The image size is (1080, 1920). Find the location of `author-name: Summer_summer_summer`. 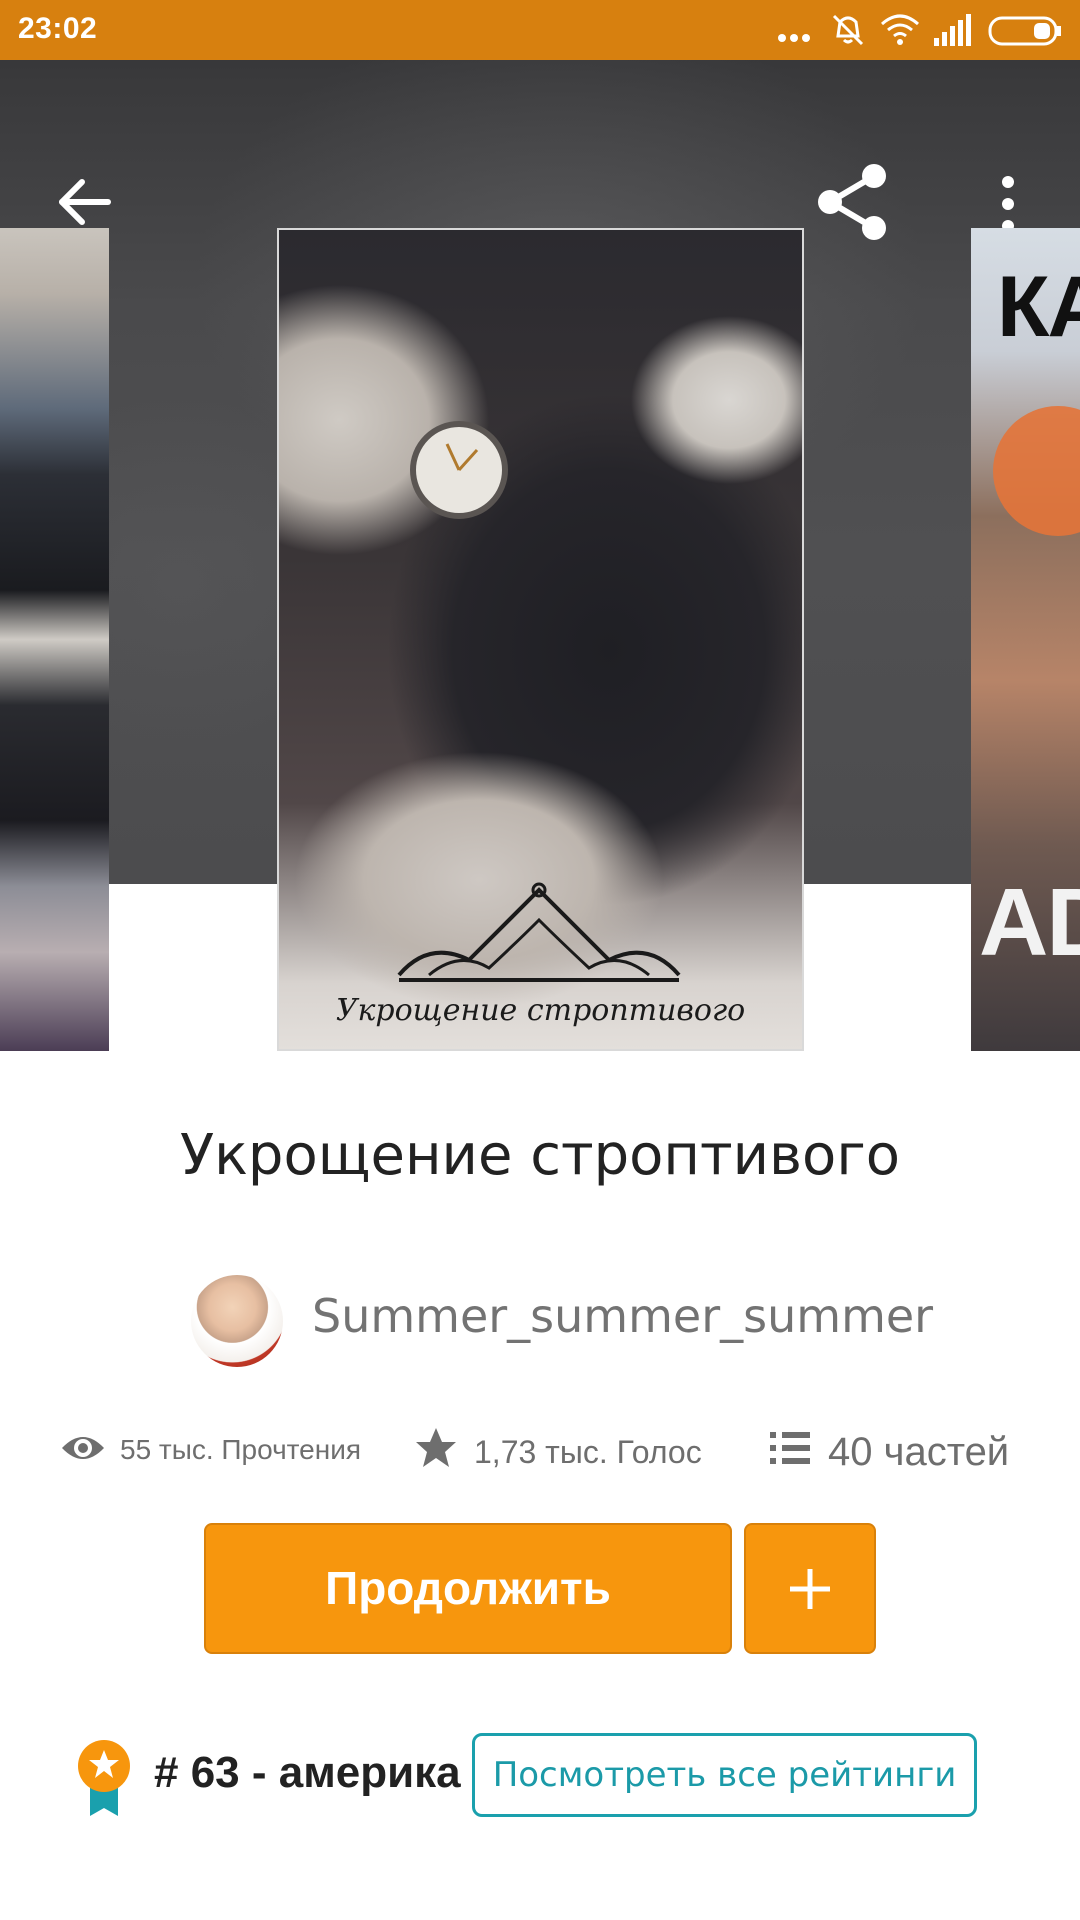

author-name: Summer_summer_summer is located at coordinates (622, 1316).